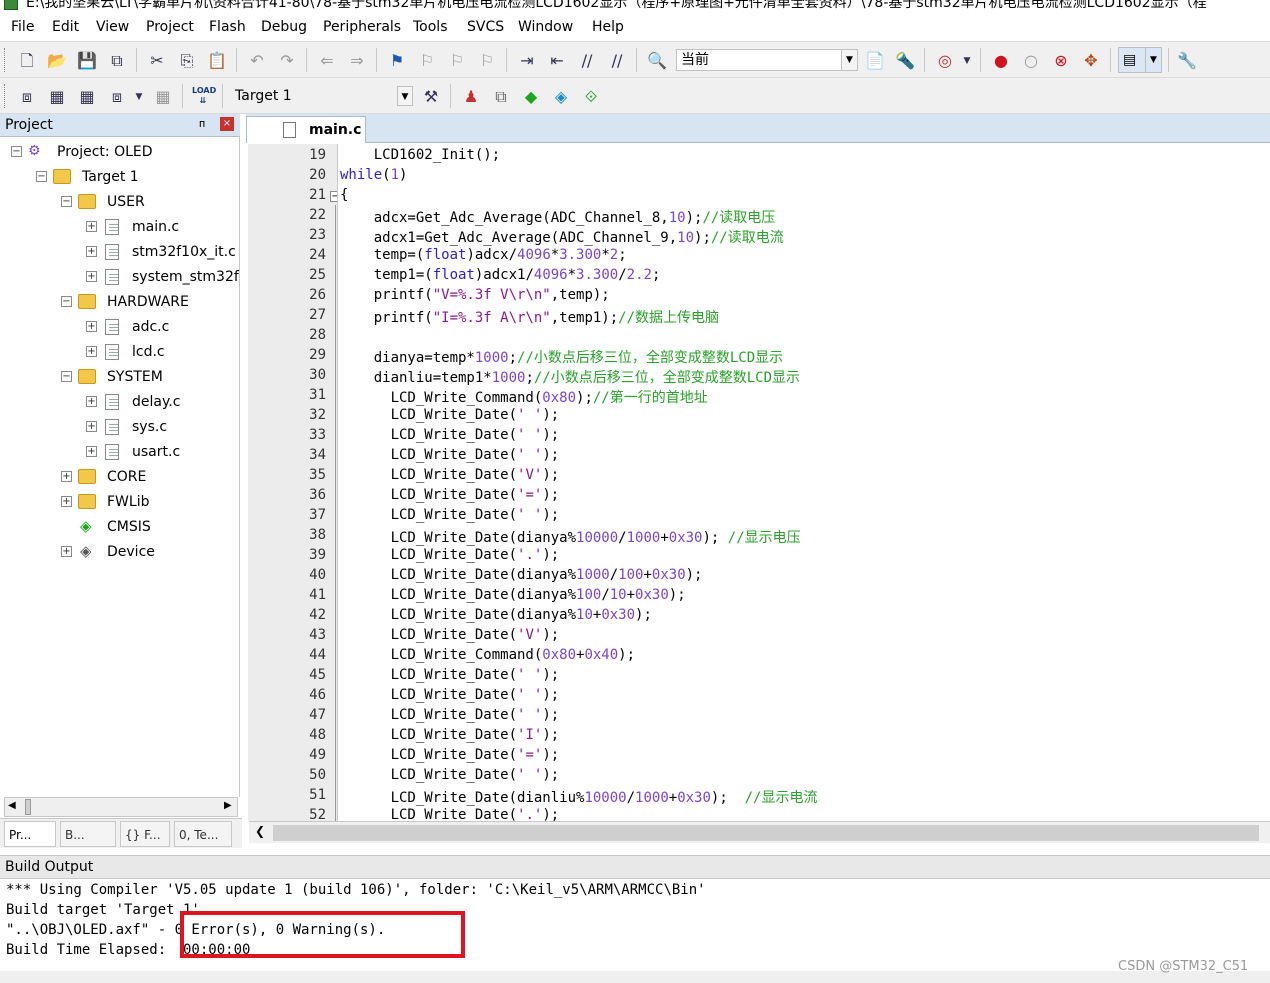 This screenshot has width=1270, height=983. Describe the element at coordinates (112, 427) in the screenshot. I see `file-icon` at that location.